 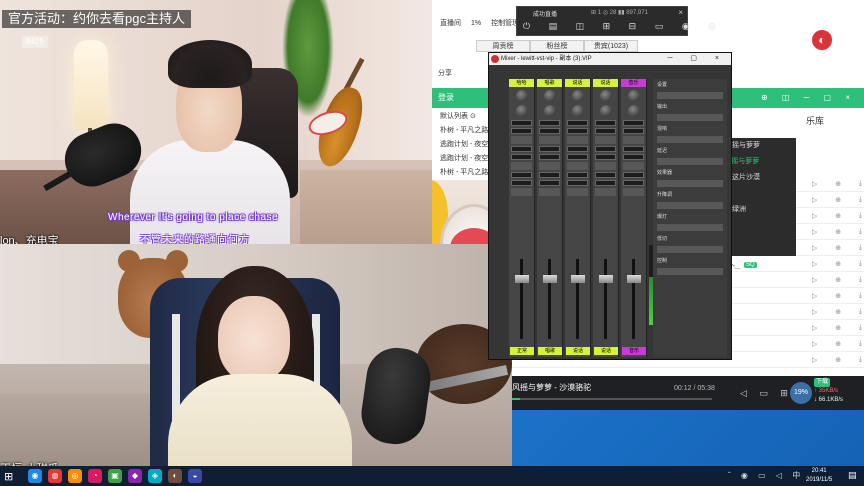 I want to click on taskbar-app-icon: ◈, so click(x=155, y=476).